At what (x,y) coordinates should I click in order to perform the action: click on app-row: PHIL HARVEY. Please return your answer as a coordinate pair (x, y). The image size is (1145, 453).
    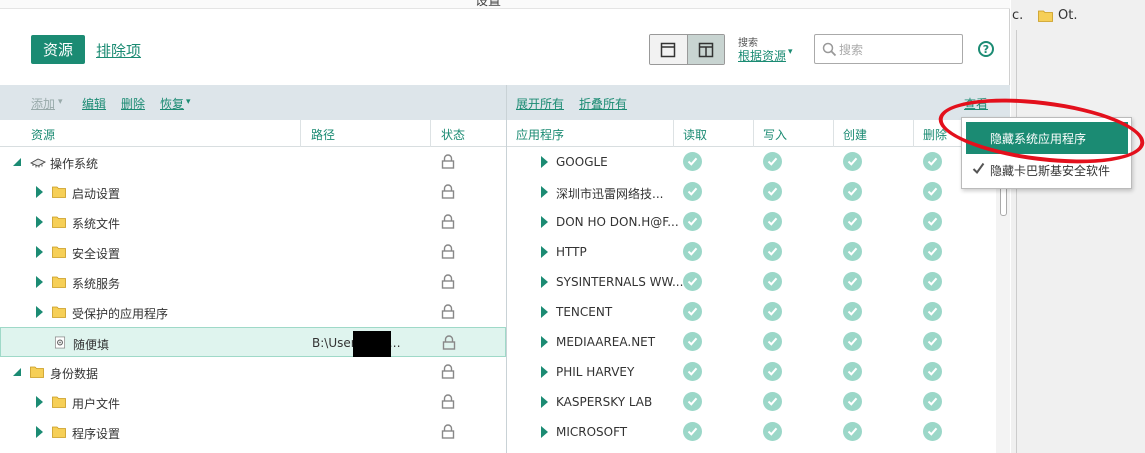
    Looking at the image, I should click on (752, 372).